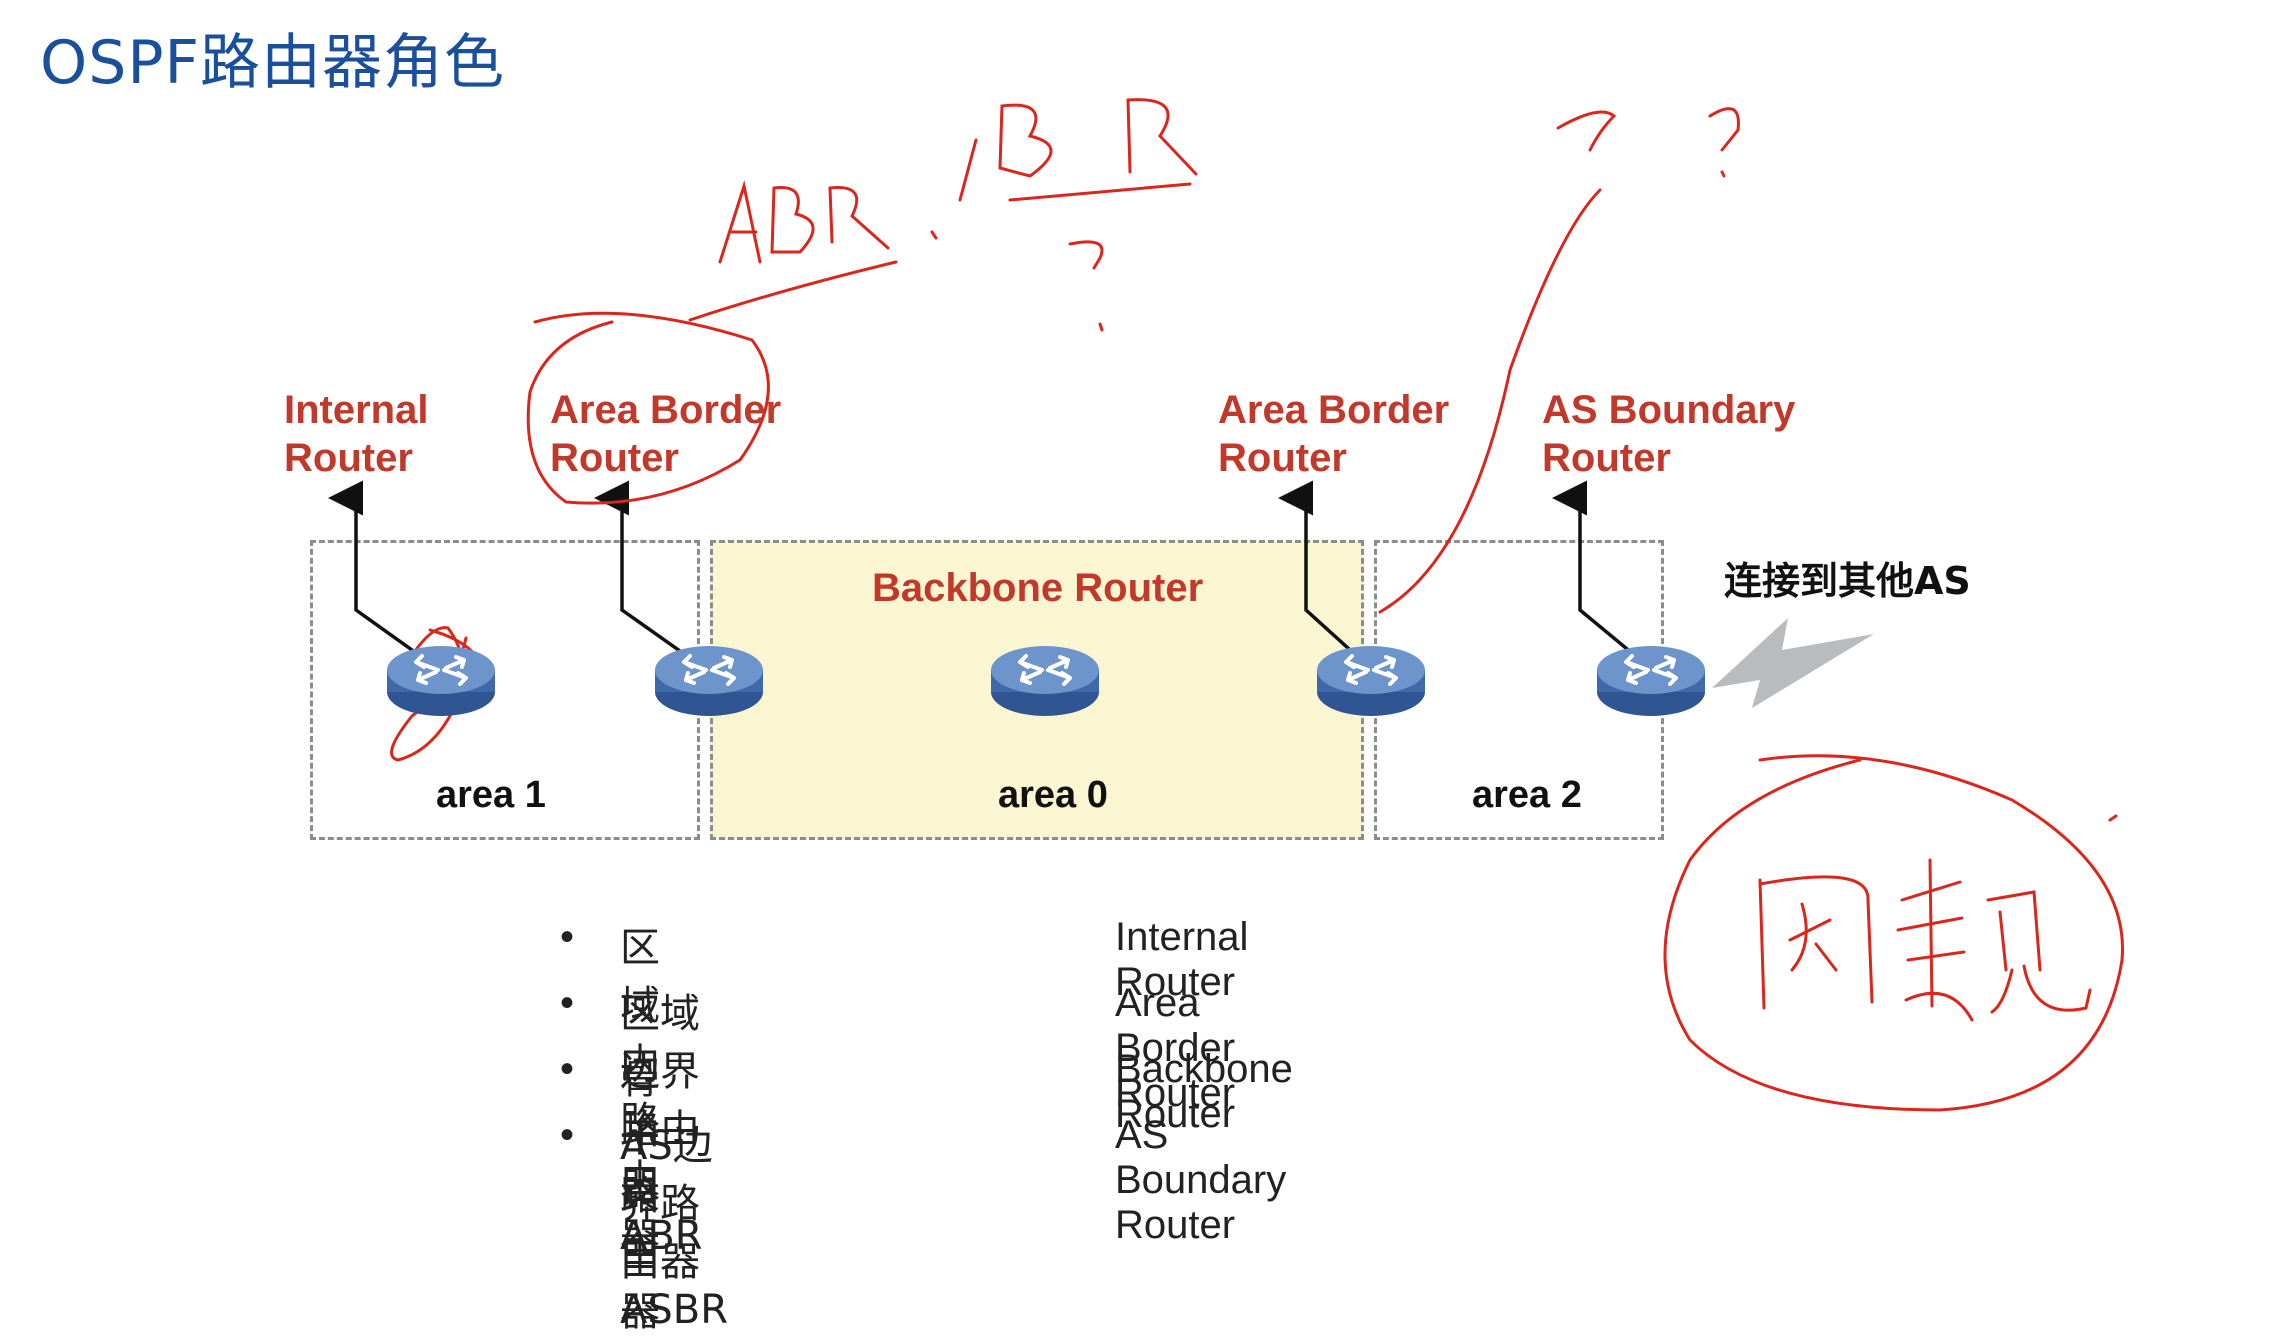 This screenshot has width=2294, height=1337. I want to click on list-item-en: AS Boundary Router, so click(1201, 1180).